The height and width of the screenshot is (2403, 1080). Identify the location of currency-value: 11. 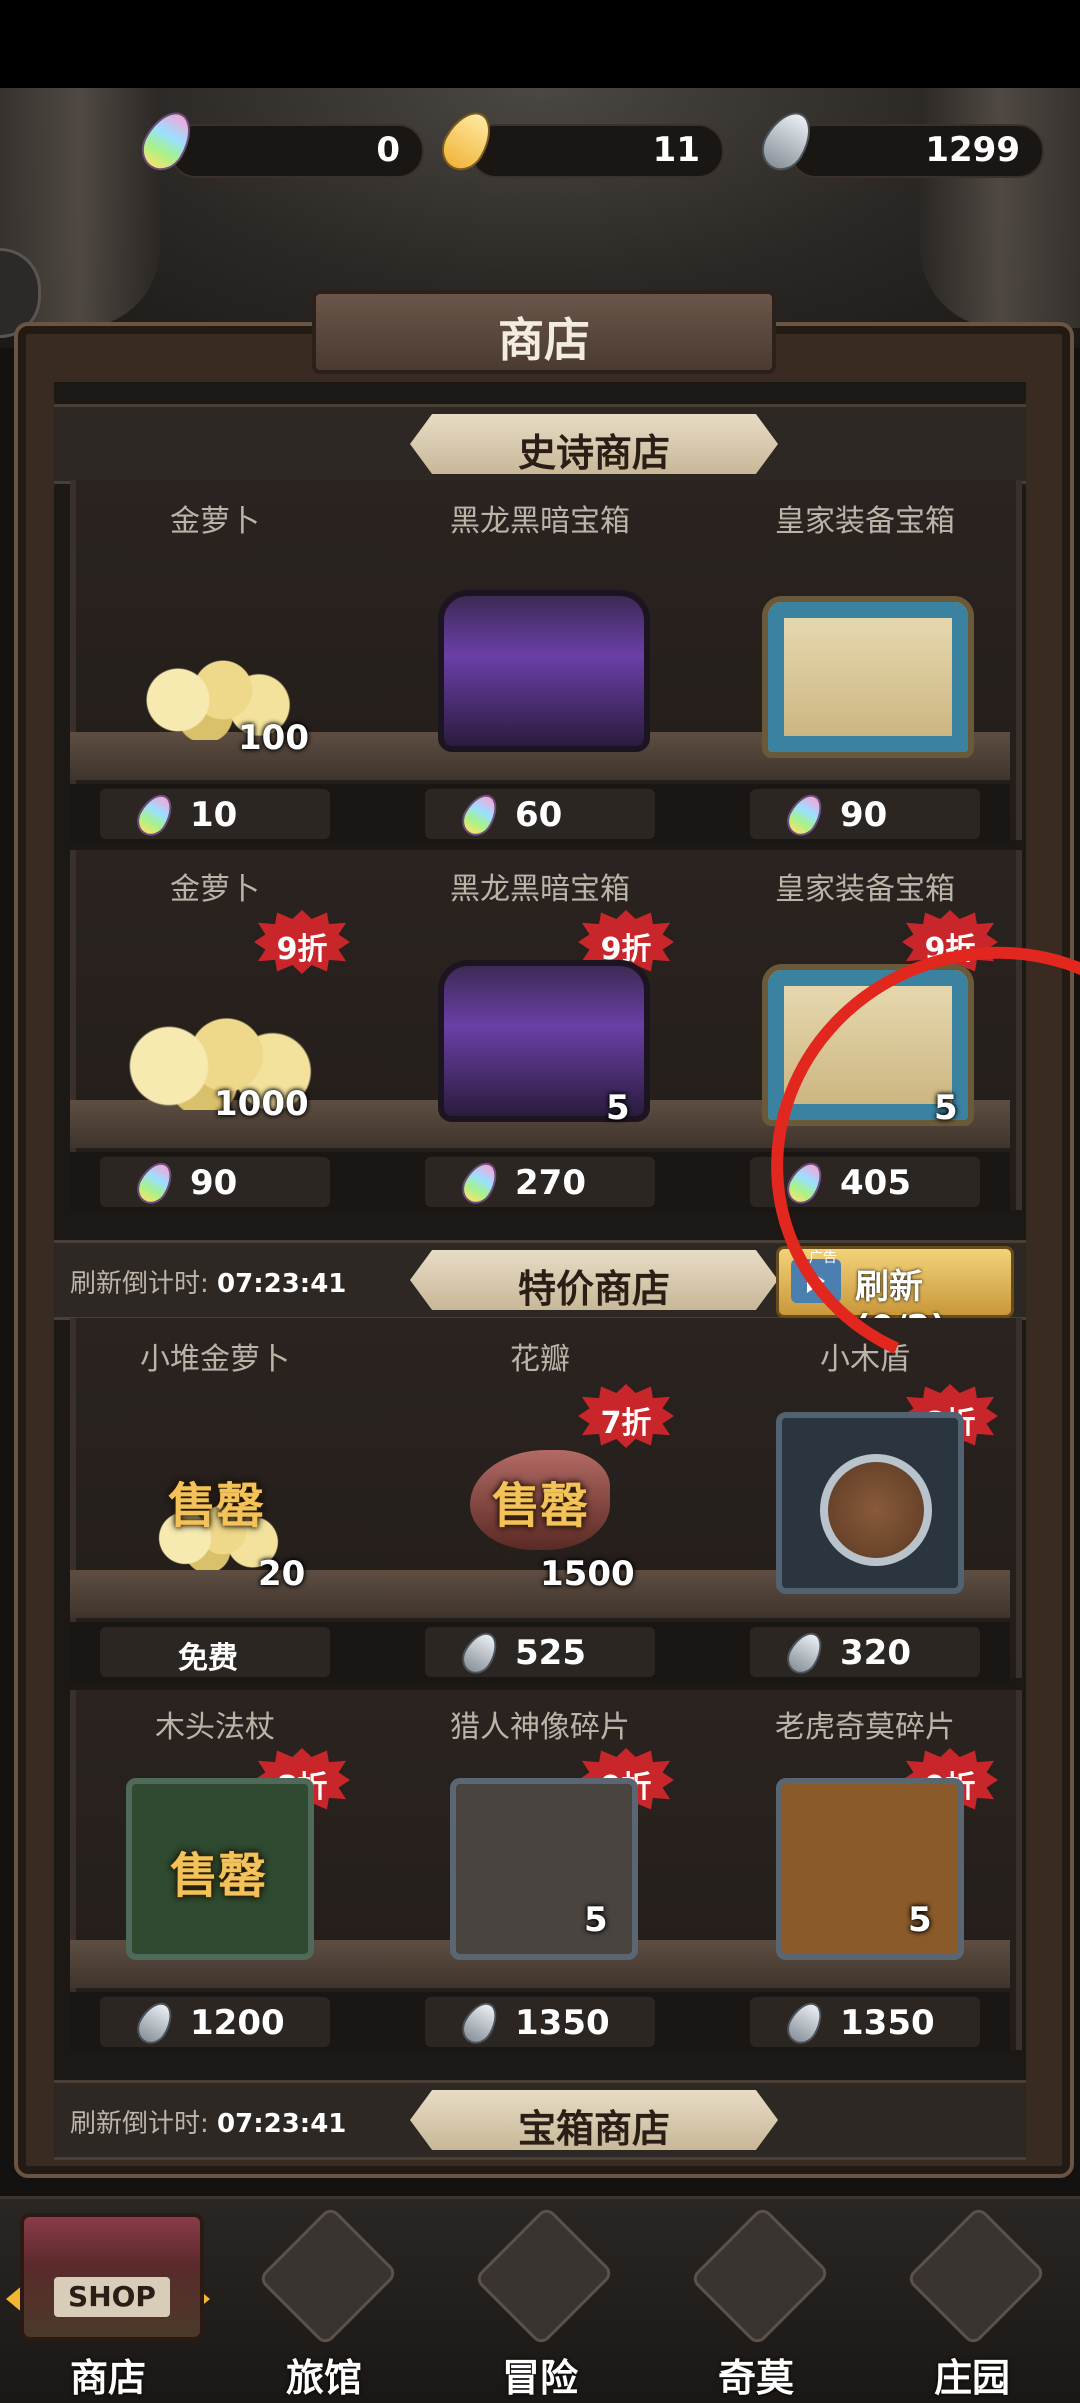
(676, 150).